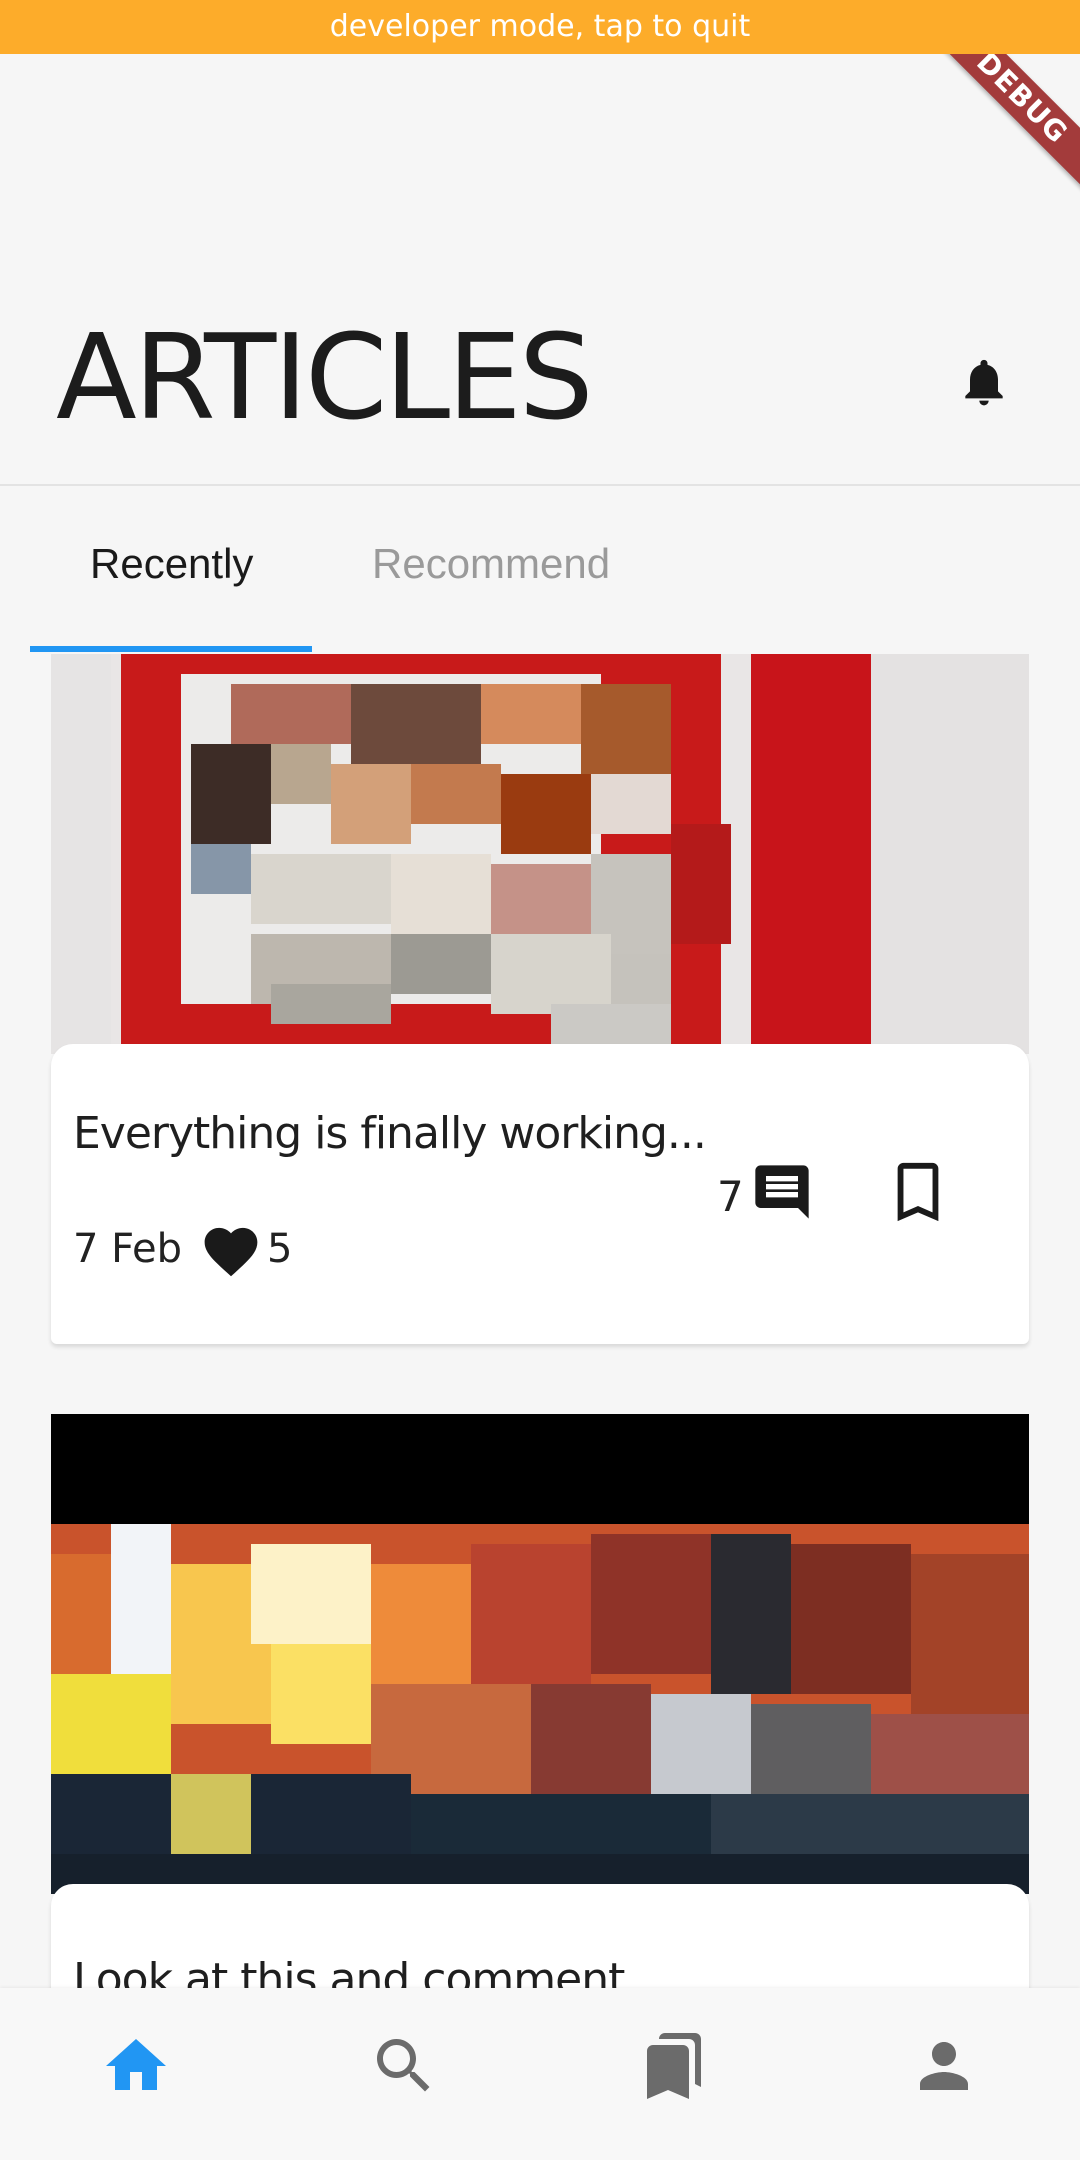 The height and width of the screenshot is (2160, 1080). What do you see at coordinates (127, 1249) in the screenshot?
I see `article-date: 7 Feb` at bounding box center [127, 1249].